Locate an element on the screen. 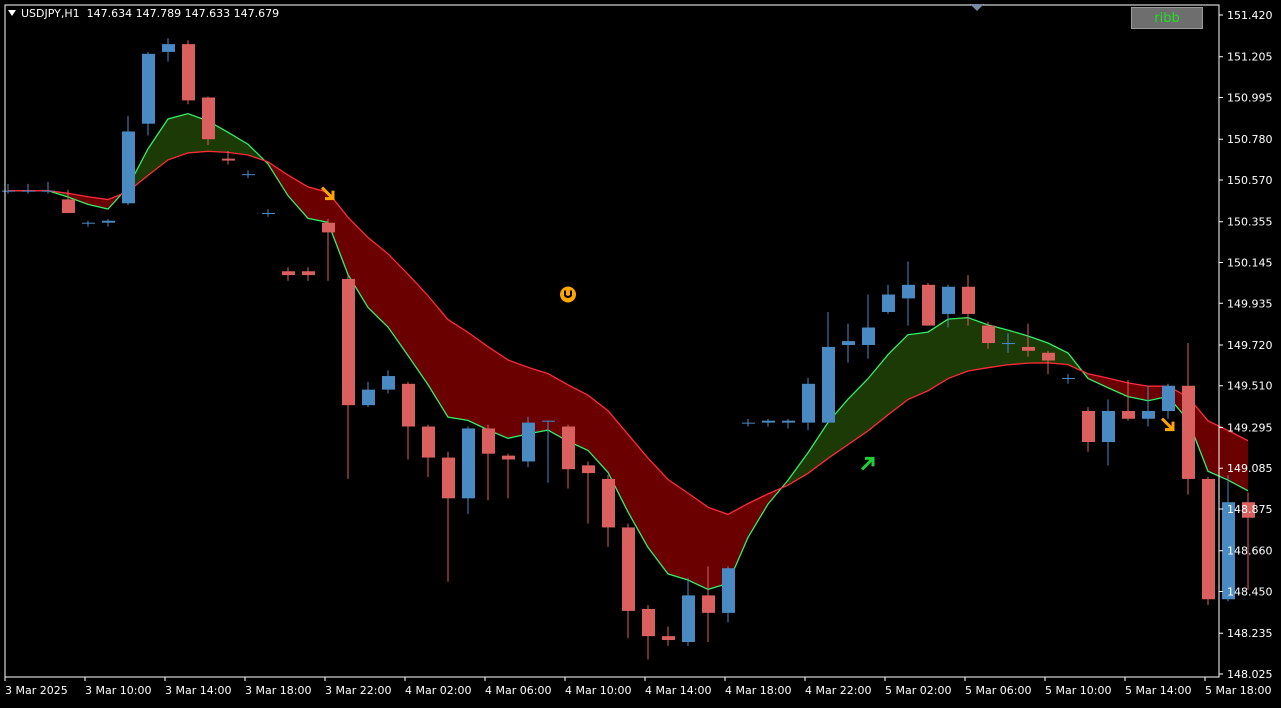 The width and height of the screenshot is (1281, 708). x-tick-label: 5 Mar 06:00 is located at coordinates (998, 690).